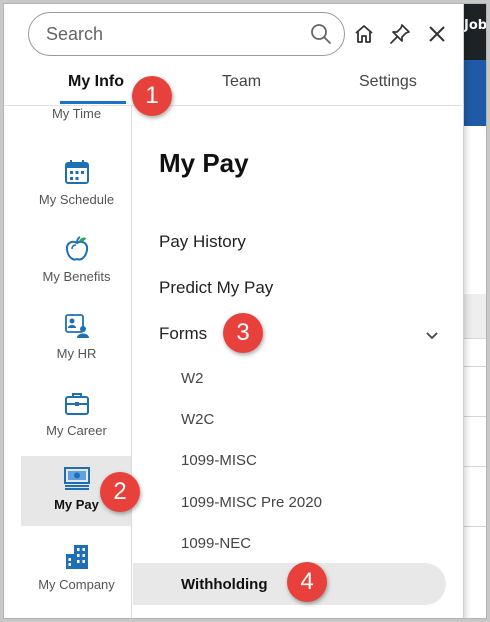 This screenshot has height=622, width=490. Describe the element at coordinates (76, 430) in the screenshot. I see `sidebar-item-label: My Career` at that location.